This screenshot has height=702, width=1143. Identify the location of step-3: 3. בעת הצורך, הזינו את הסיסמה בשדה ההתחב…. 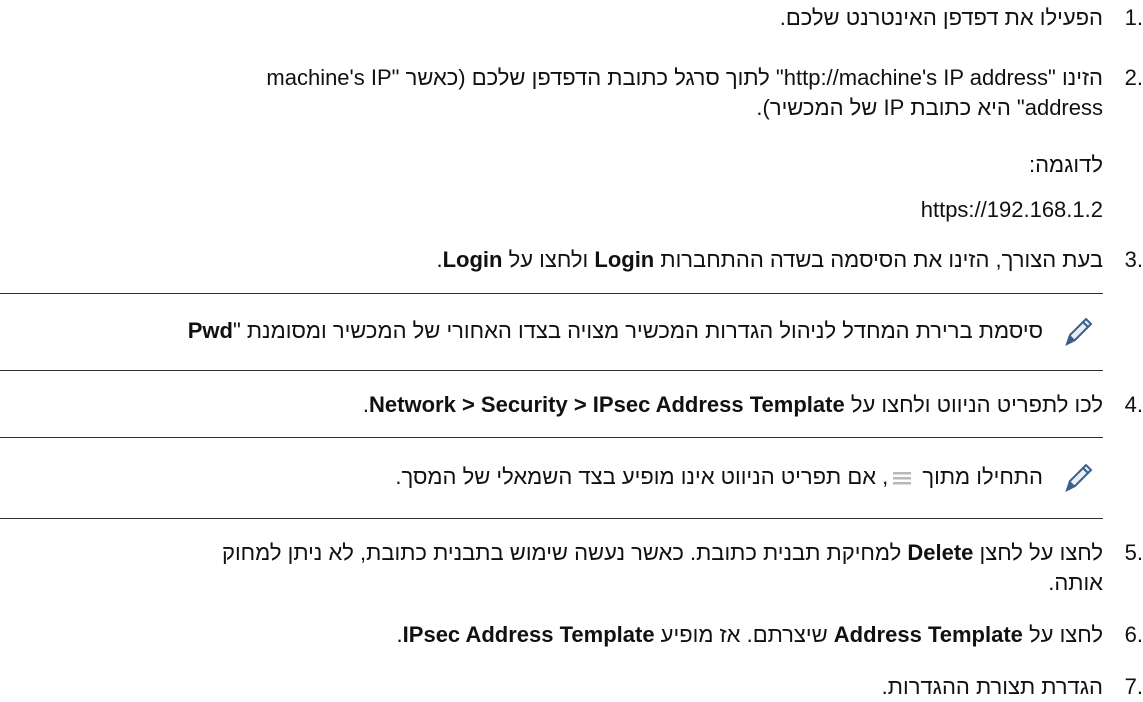
(571, 260).